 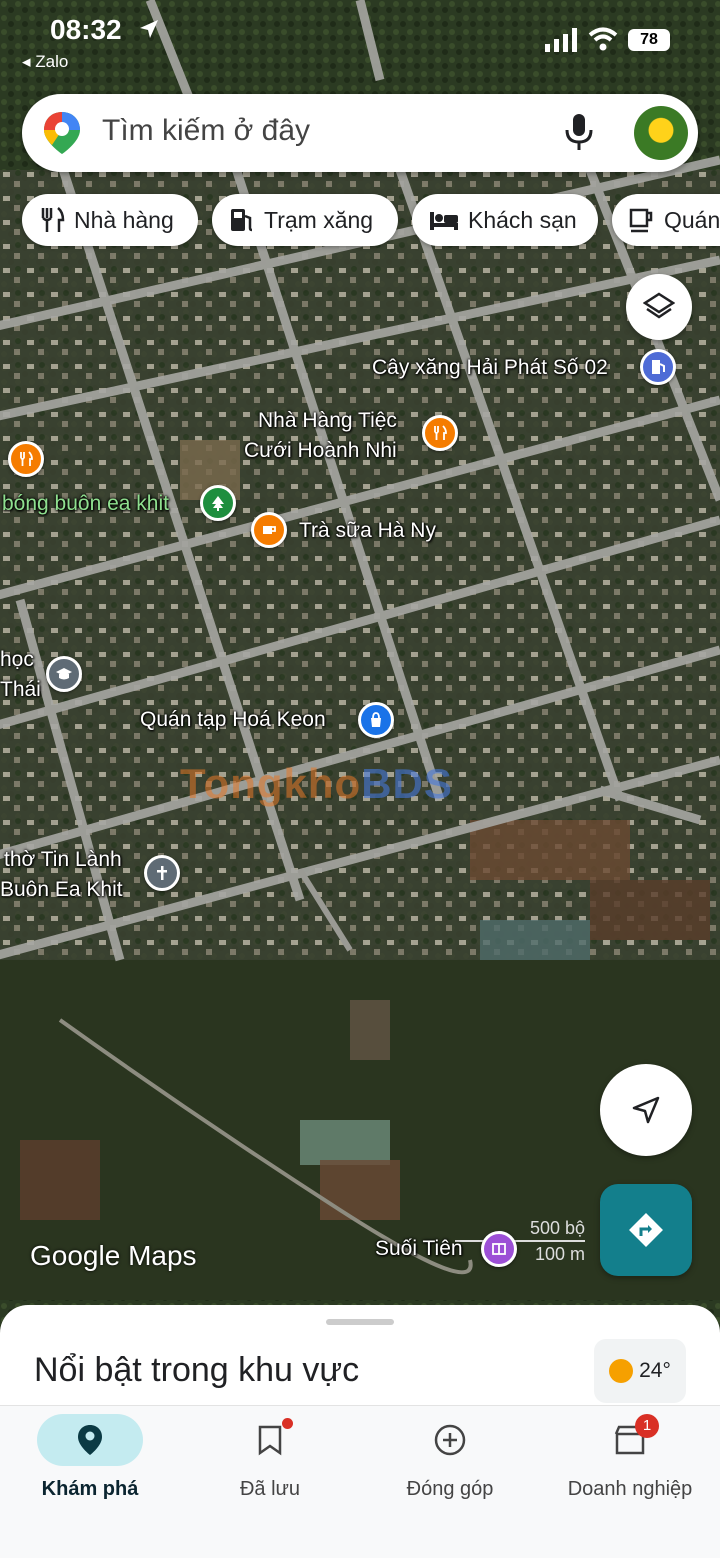 I want to click on layers-icon, so click(x=659, y=305).